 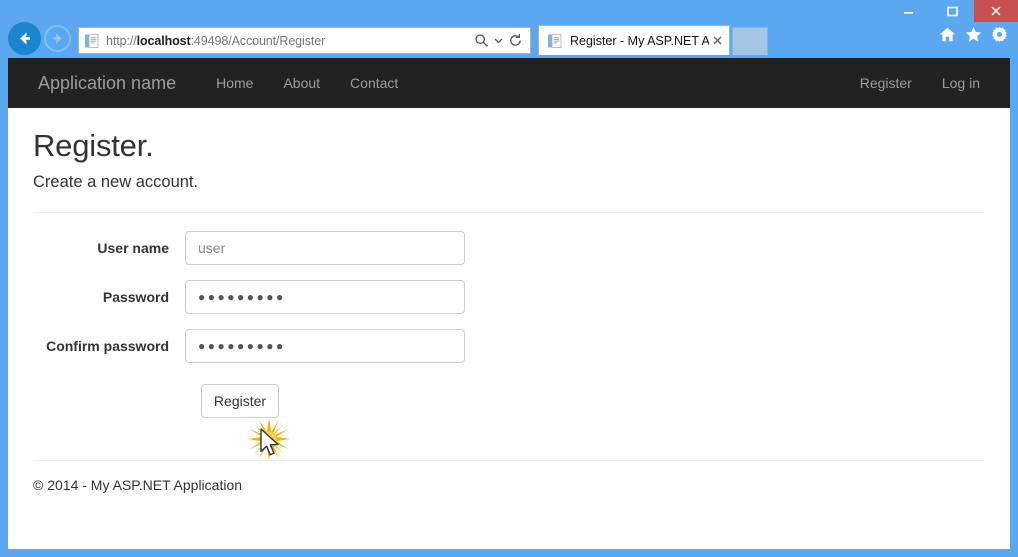 I want to click on page-subtitle: Create a new account., so click(x=116, y=182).